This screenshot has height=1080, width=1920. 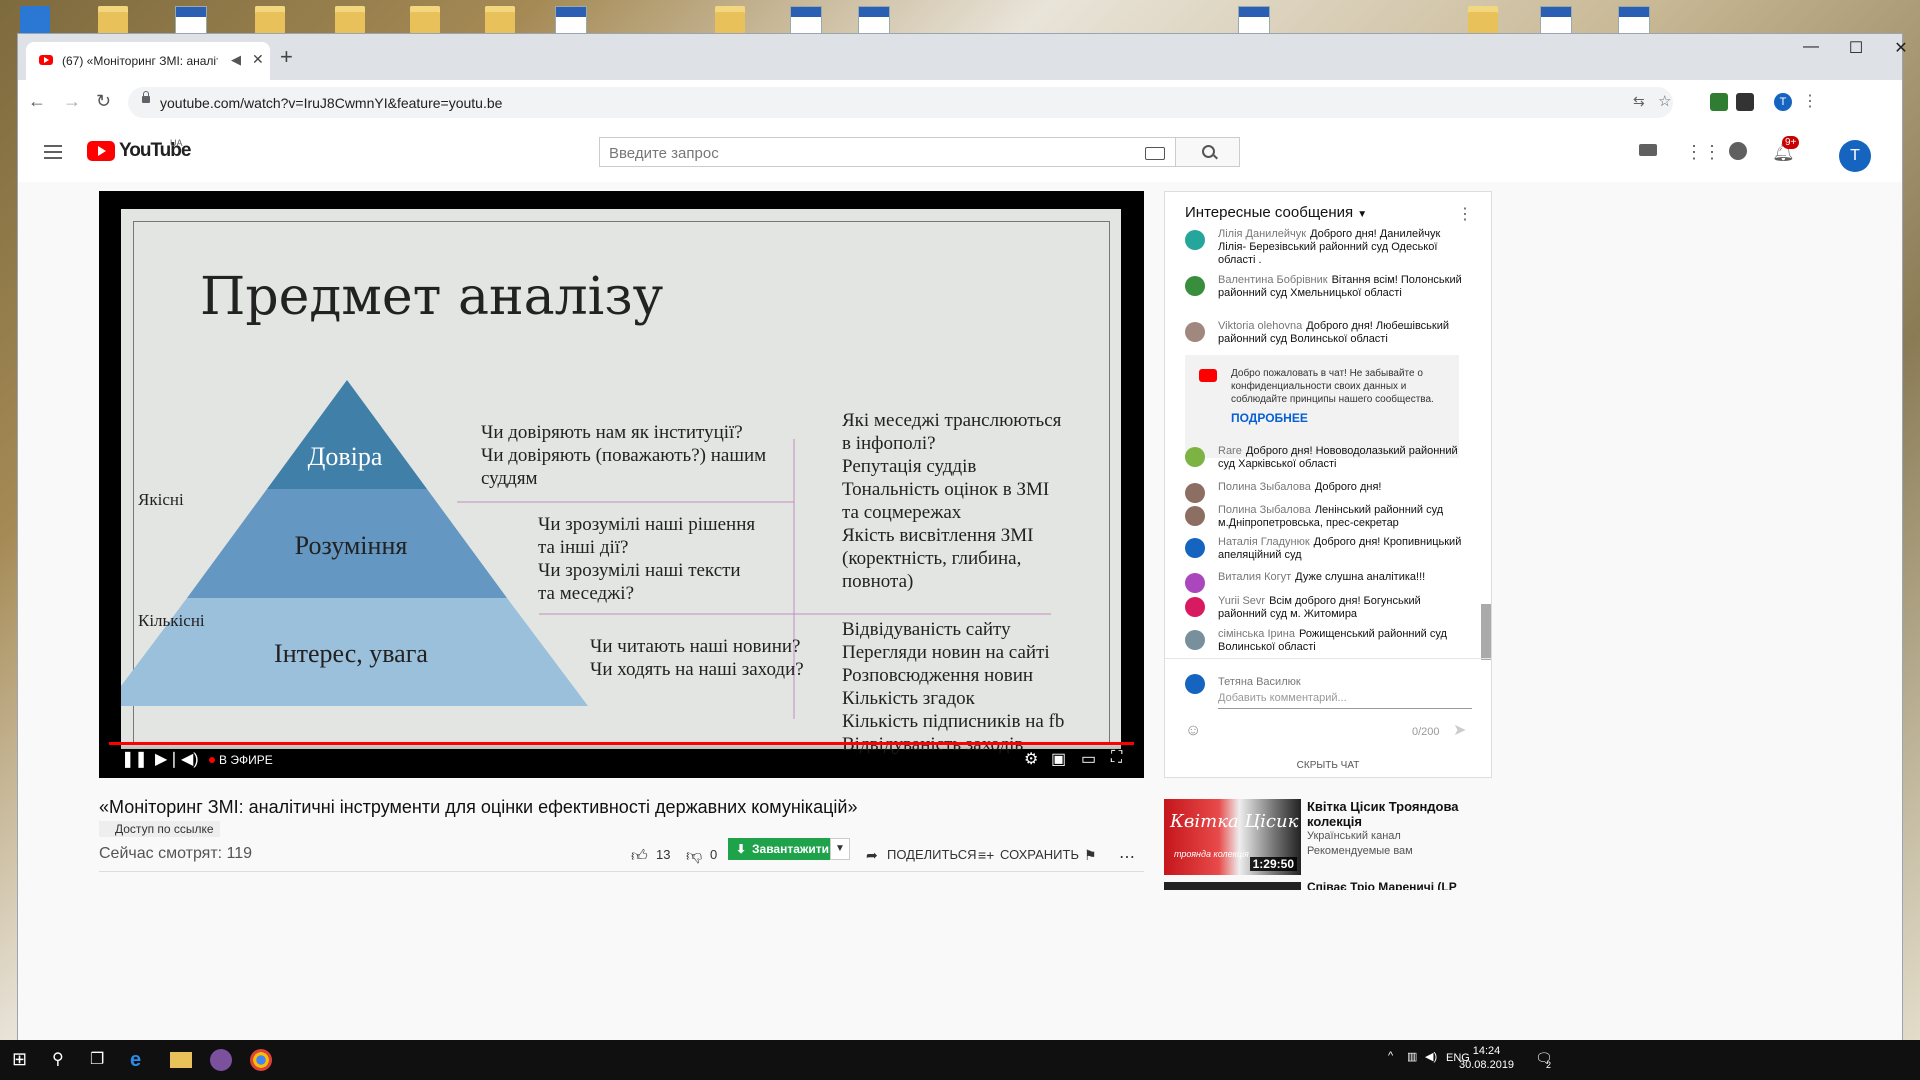 What do you see at coordinates (351, 545) in the screenshot?
I see `level-understanding: Розуміння` at bounding box center [351, 545].